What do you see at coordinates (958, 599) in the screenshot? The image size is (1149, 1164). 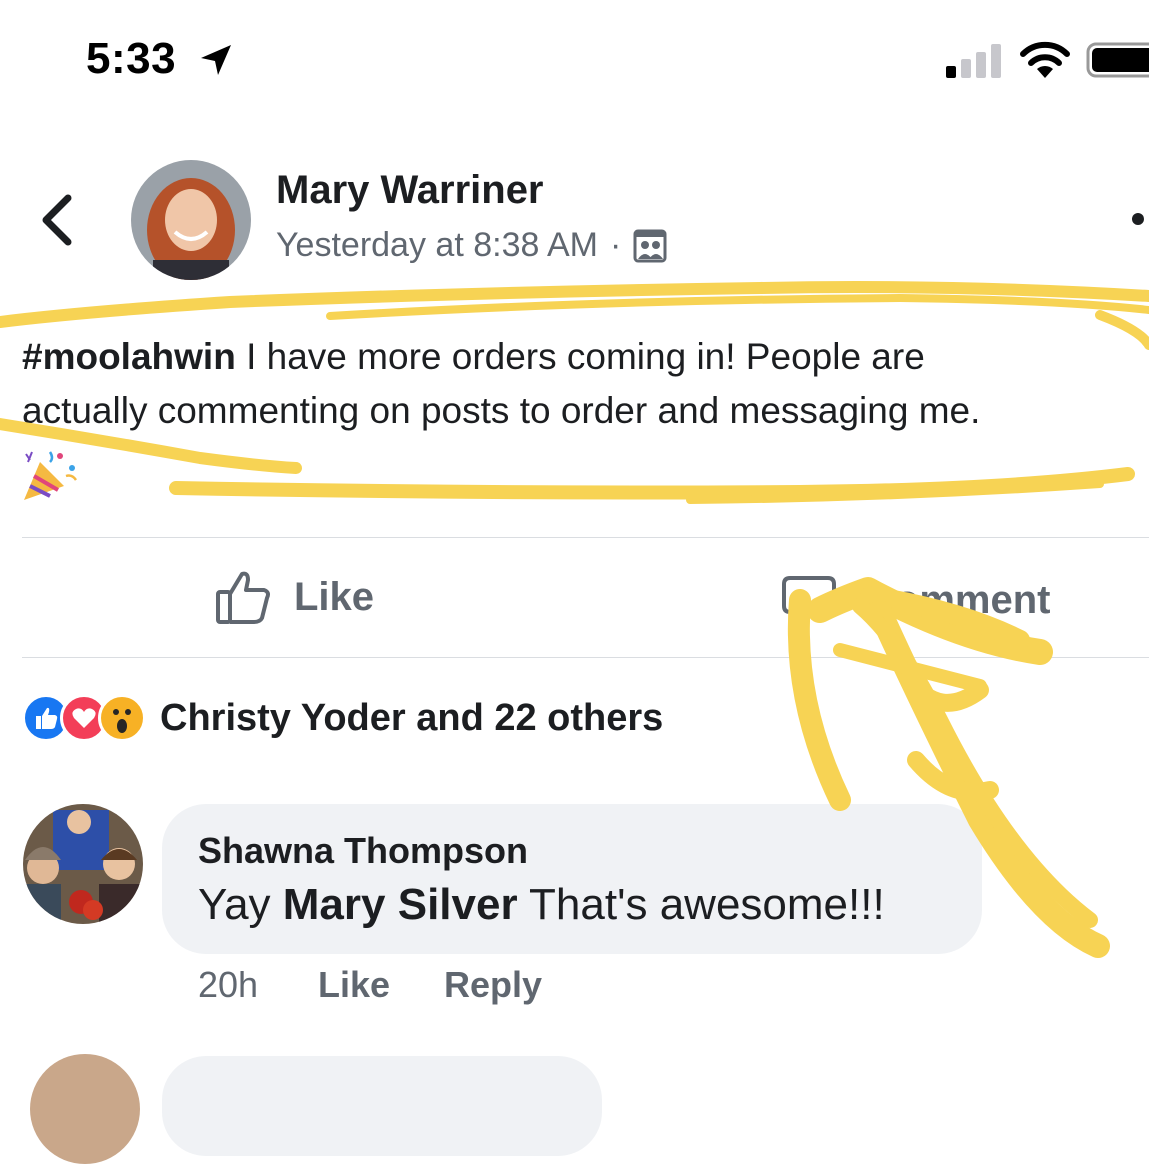 I see `comment-button-label: Comment` at bounding box center [958, 599].